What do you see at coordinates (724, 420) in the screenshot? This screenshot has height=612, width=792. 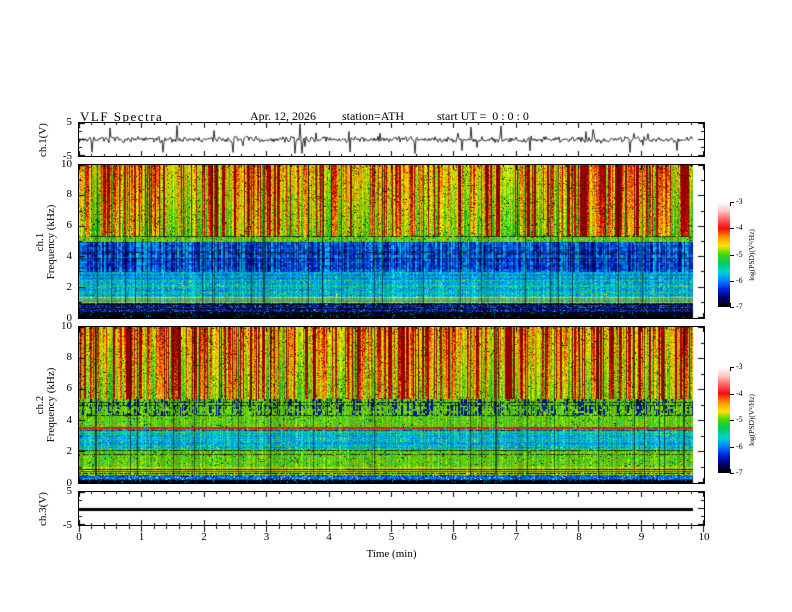 I see `ch2-colorbar-gradient` at bounding box center [724, 420].